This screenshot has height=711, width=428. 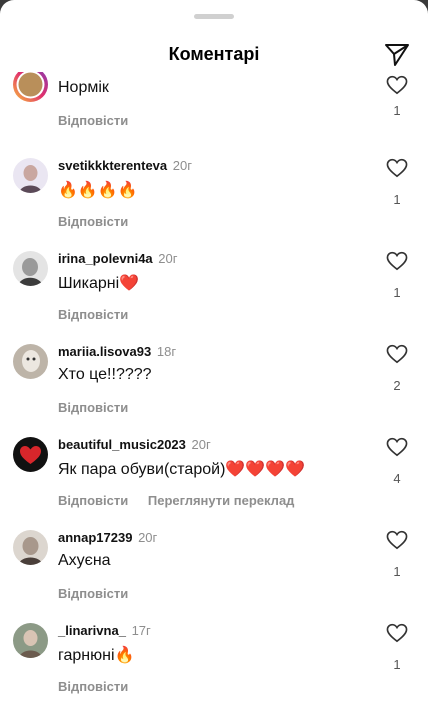 What do you see at coordinates (112, 165) in the screenshot?
I see `username: svetikkkterenteva` at bounding box center [112, 165].